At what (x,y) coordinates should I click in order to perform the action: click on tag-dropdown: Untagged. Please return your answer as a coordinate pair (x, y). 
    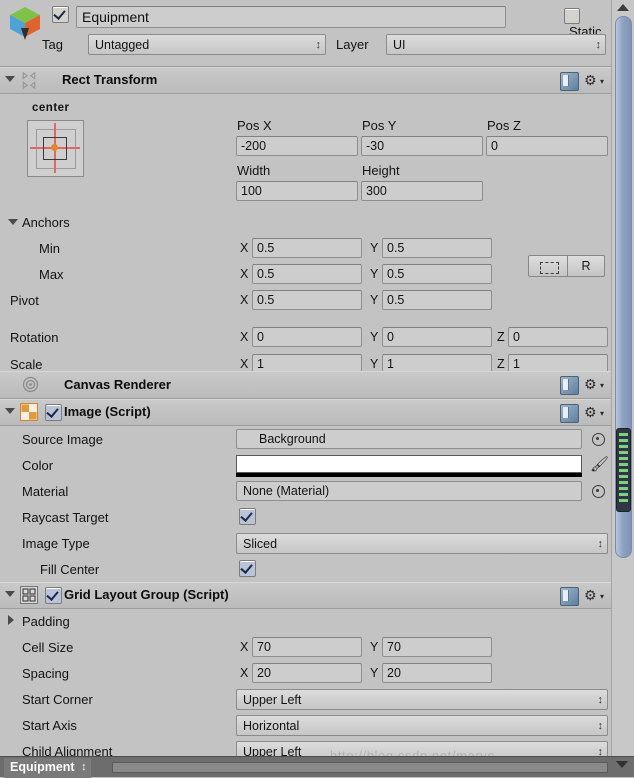
    Looking at the image, I should click on (207, 44).